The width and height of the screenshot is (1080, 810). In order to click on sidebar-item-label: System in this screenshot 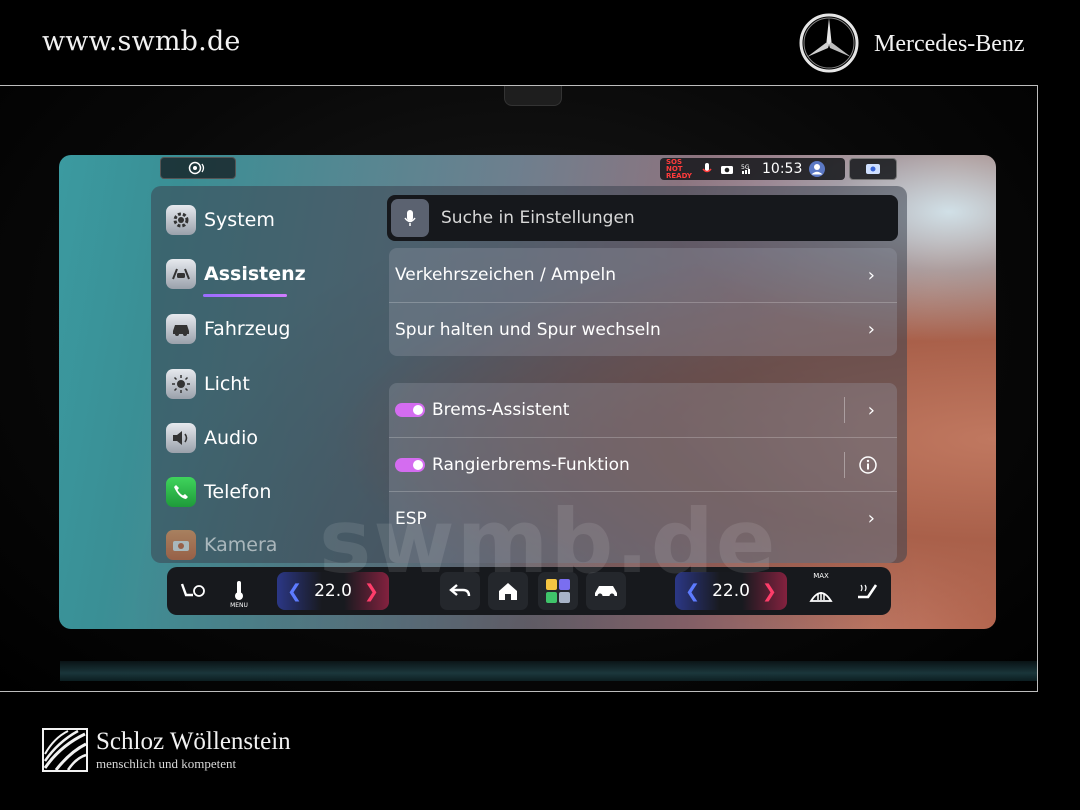, I will do `click(239, 220)`.